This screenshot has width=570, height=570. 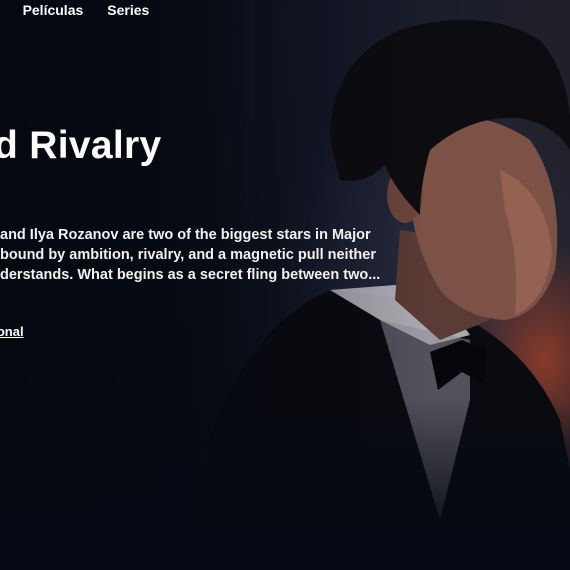 What do you see at coordinates (53, 10) in the screenshot?
I see `nav-item-peliculas: Películas` at bounding box center [53, 10].